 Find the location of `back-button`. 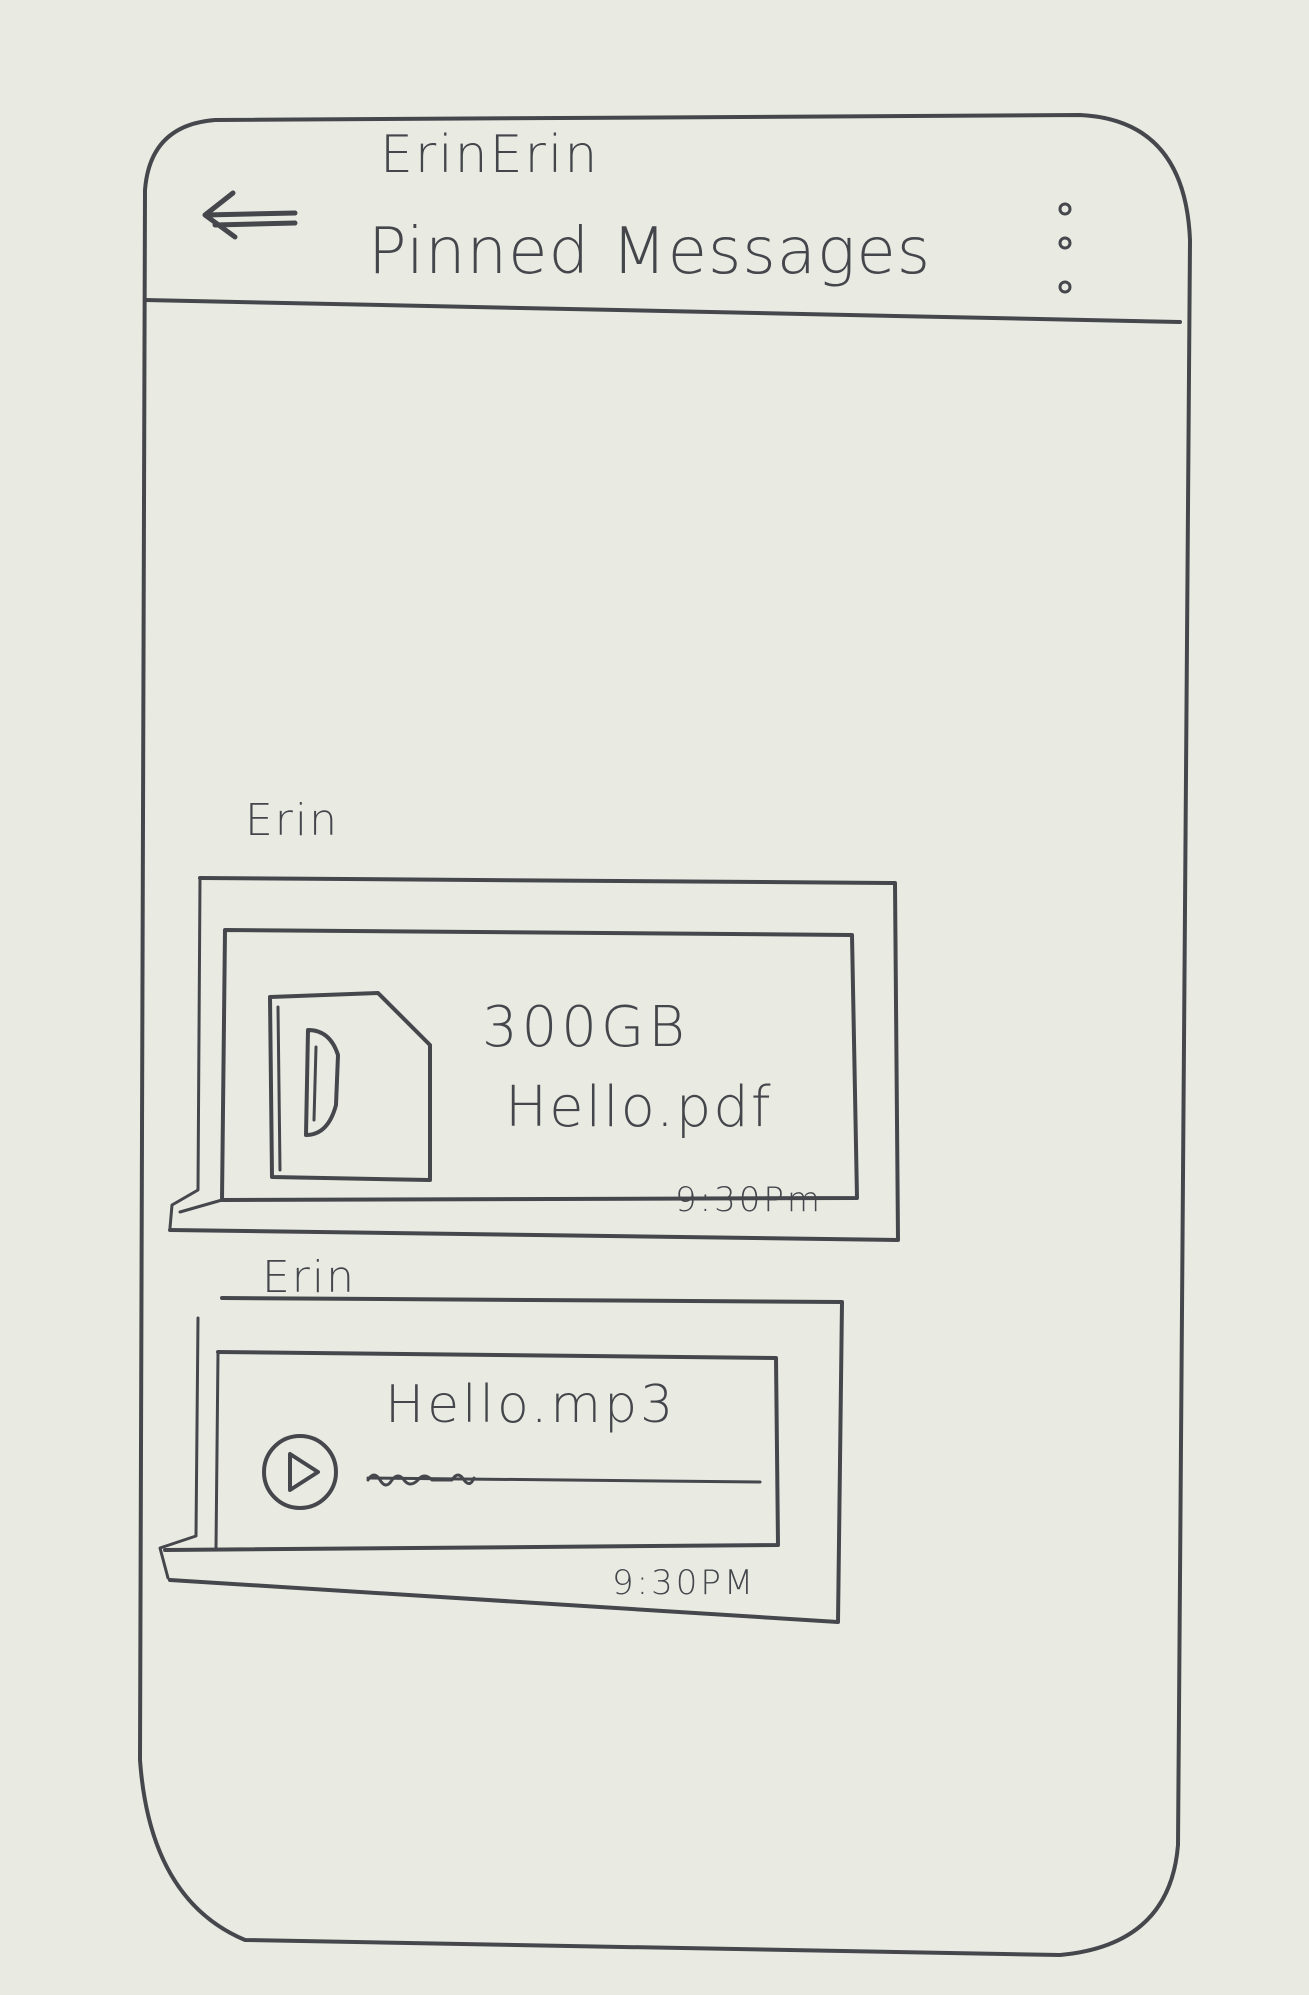

back-button is located at coordinates (240, 220).